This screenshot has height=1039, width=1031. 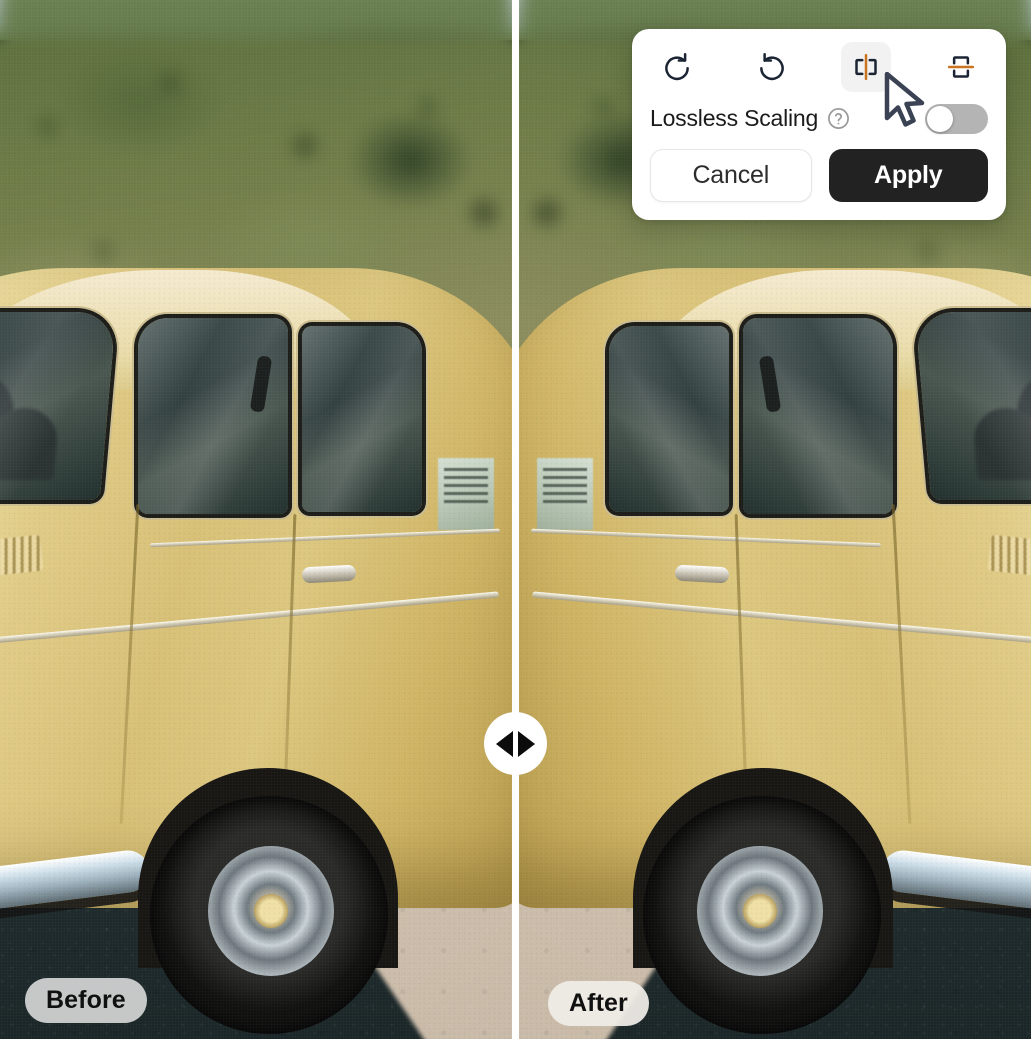 I want to click on after-label-text: After, so click(x=598, y=1003).